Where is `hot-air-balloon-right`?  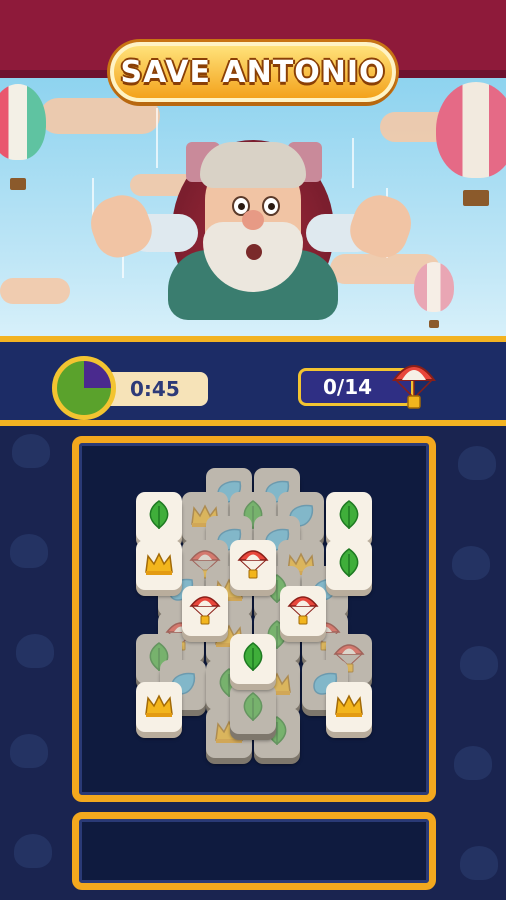
hot-air-balloon-right is located at coordinates (471, 144).